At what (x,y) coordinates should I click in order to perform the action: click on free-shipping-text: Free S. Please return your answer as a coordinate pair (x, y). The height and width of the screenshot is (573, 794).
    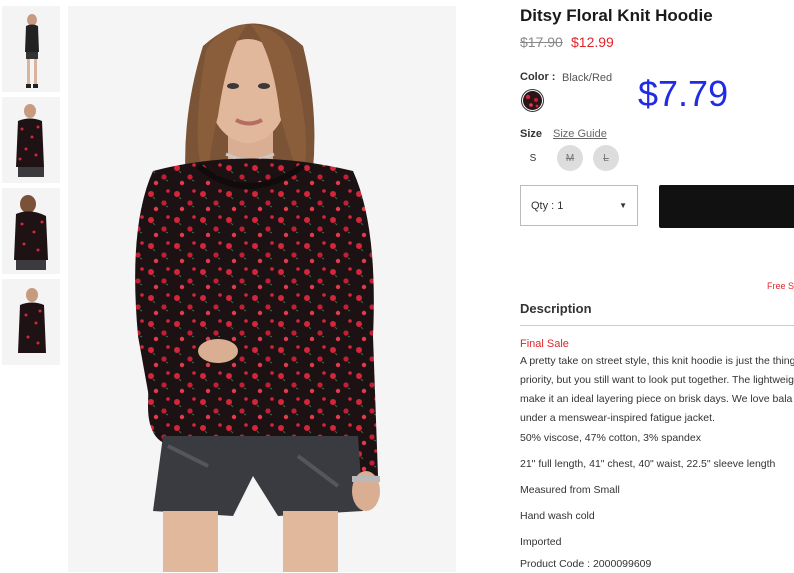
    Looking at the image, I should click on (780, 286).